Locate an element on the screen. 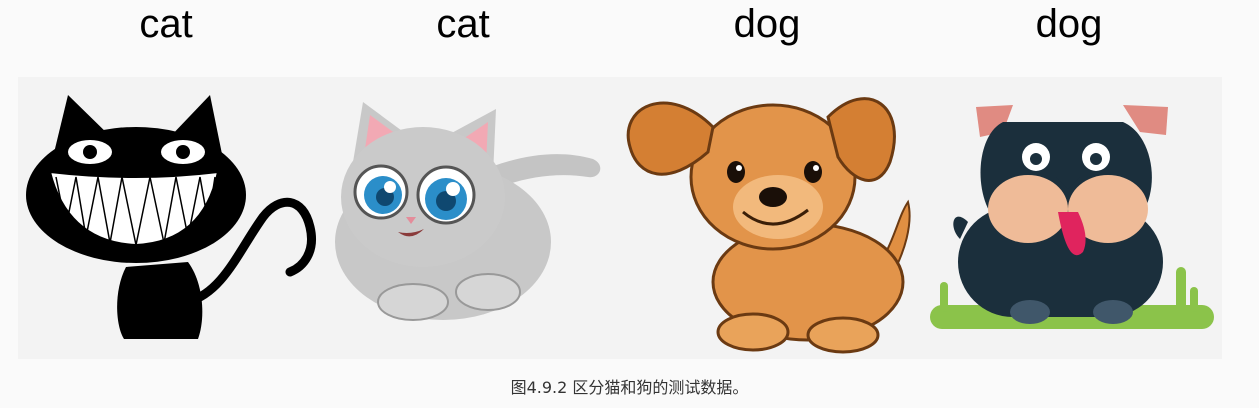 Image resolution: width=1259 pixels, height=408 pixels. orange-puppy-illustration is located at coordinates (768, 225).